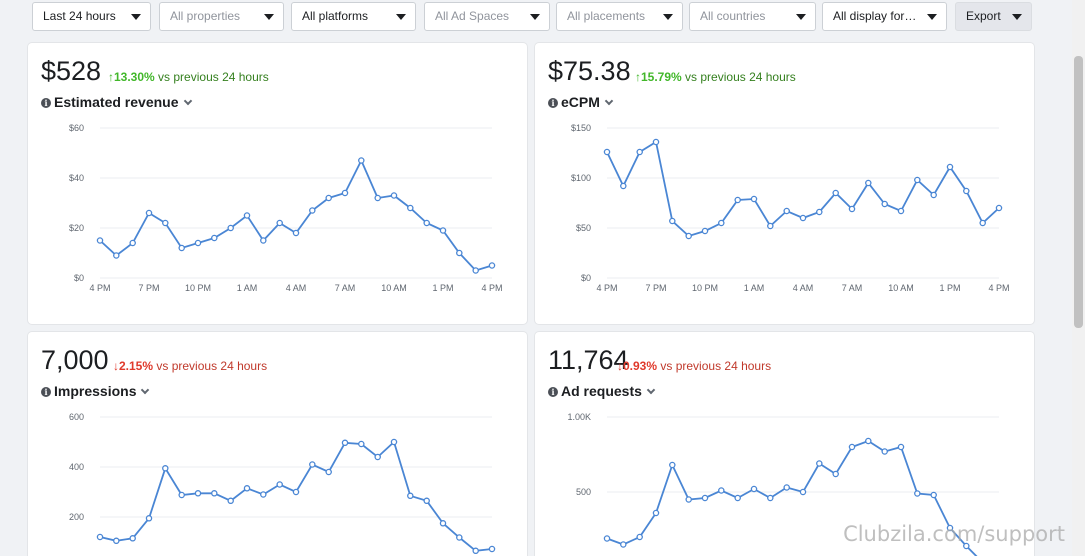 The image size is (1085, 556). What do you see at coordinates (1078, 192) in the screenshot?
I see `scrollbar-thumb` at bounding box center [1078, 192].